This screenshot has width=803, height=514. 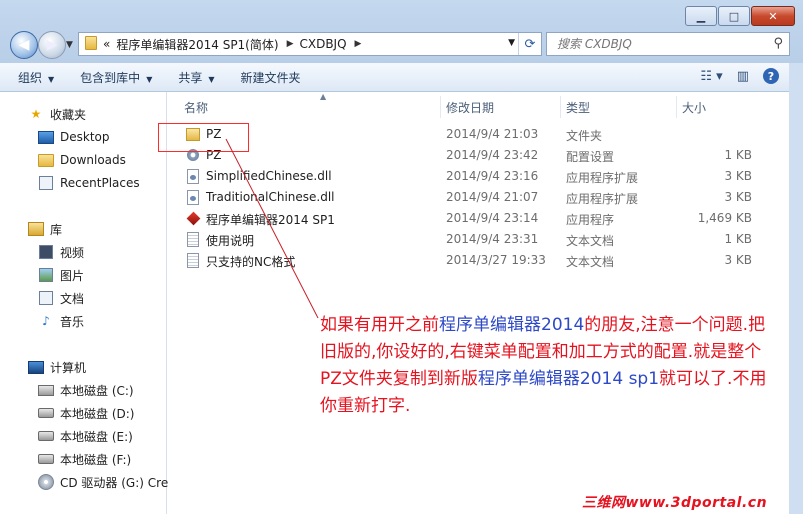 I want to click on annotation-highlight-part: 程序单编辑器2014 sp1, so click(x=568, y=379).